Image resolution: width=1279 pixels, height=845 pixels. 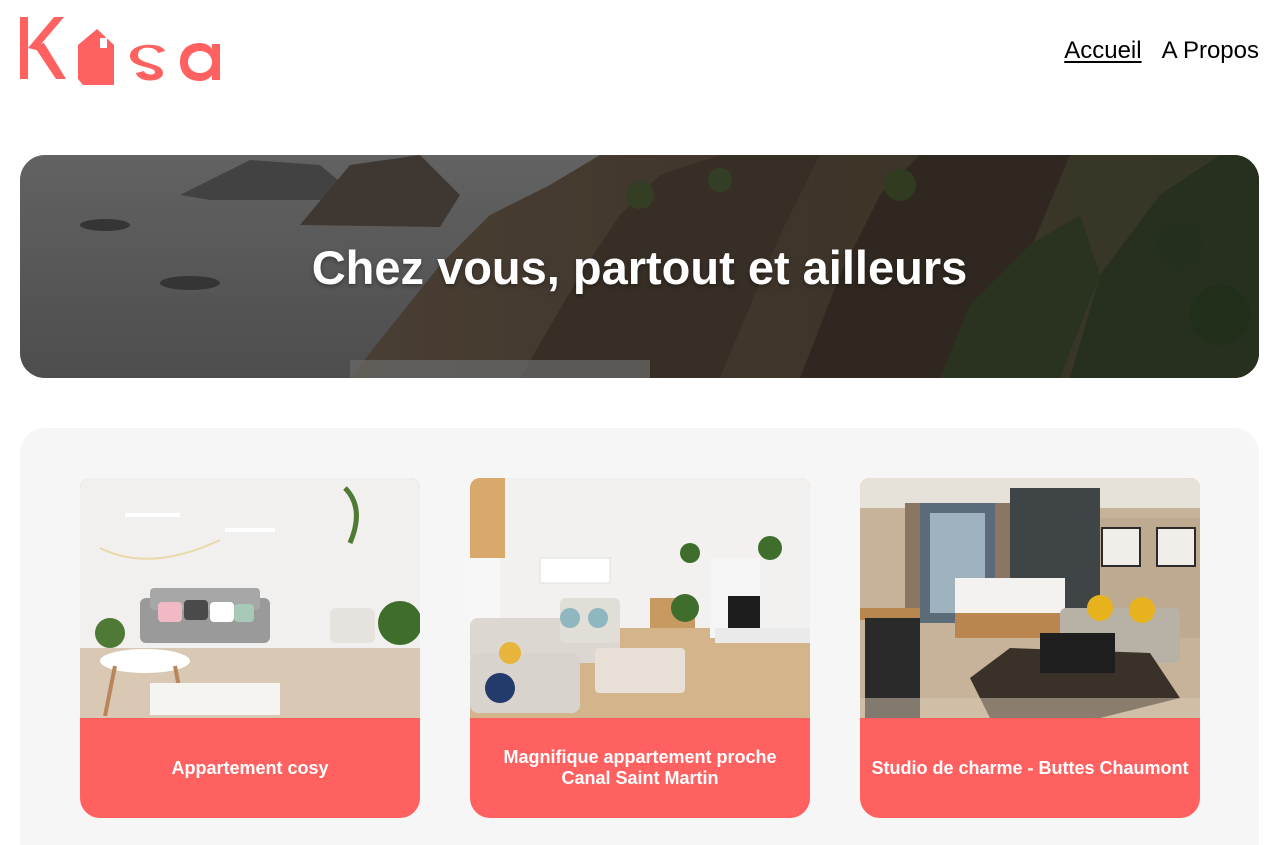 What do you see at coordinates (126, 50) in the screenshot?
I see `kasa-logo` at bounding box center [126, 50].